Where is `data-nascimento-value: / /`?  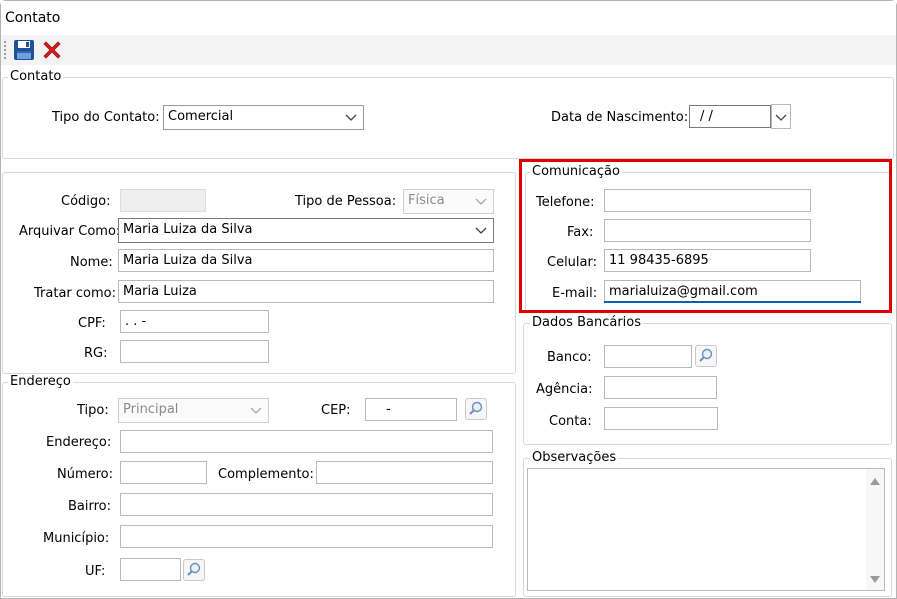 data-nascimento-value: / / is located at coordinates (706, 116).